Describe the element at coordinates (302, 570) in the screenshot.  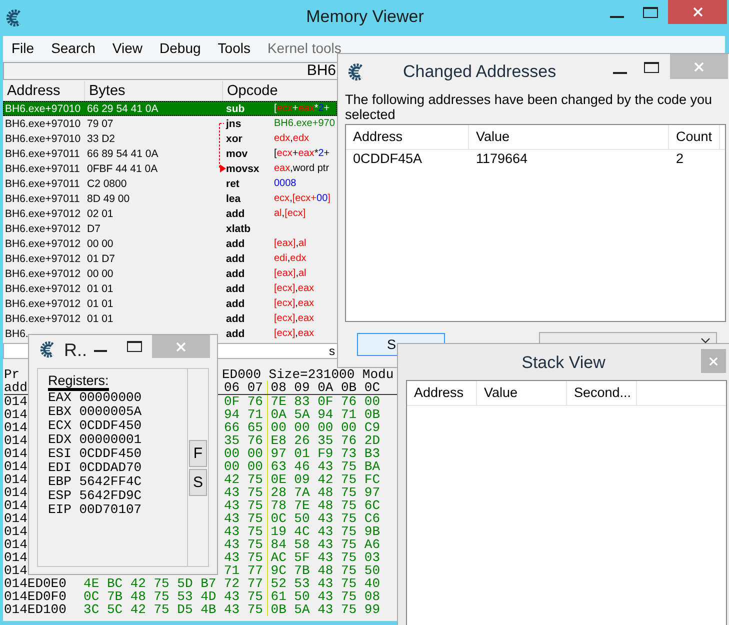
I see `hex-bytes: 71 77 9C 7B 48 75 50` at that location.